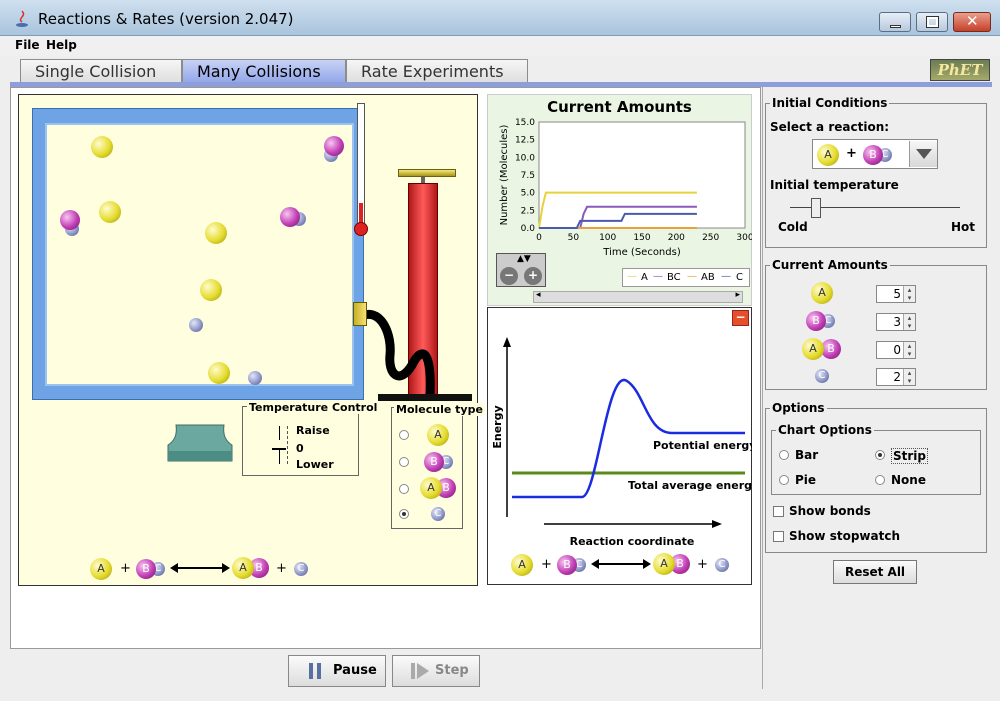 This screenshot has width=1000, height=701. What do you see at coordinates (896, 377) in the screenshot?
I see `amount-c-spinner: 2 ▴ ▾` at bounding box center [896, 377].